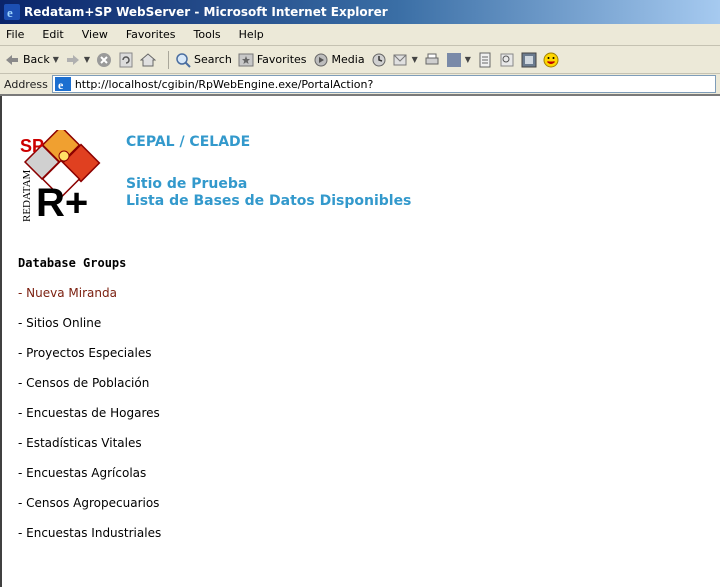  I want to click on research-icon, so click(507, 59).